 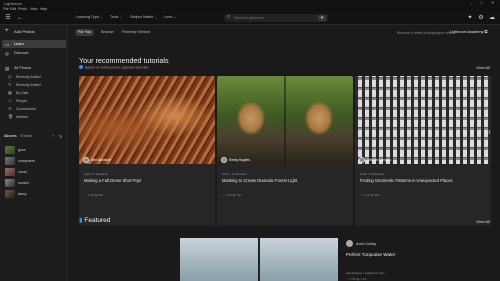 What do you see at coordinates (81, 67) in the screenshot?
I see `info-icon` at bounding box center [81, 67].